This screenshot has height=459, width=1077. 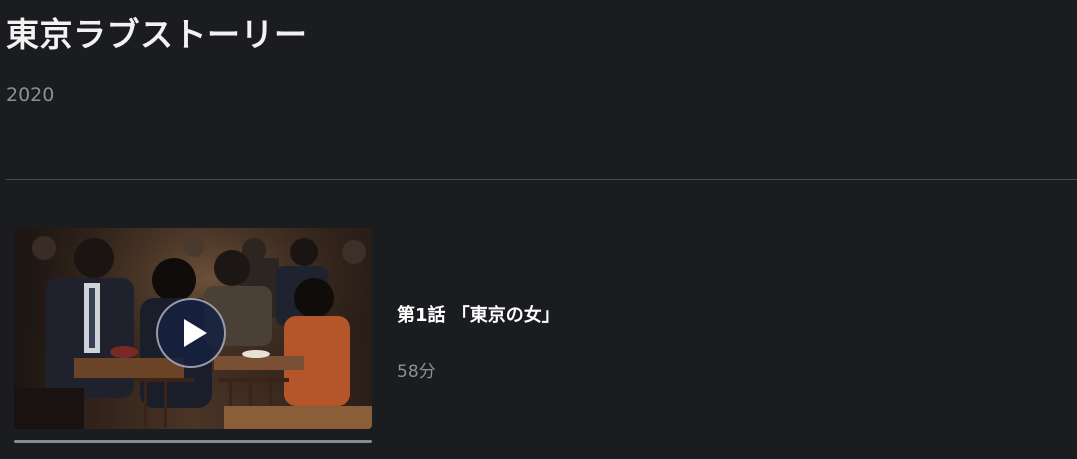 What do you see at coordinates (541, 179) in the screenshot?
I see `section-divider` at bounding box center [541, 179].